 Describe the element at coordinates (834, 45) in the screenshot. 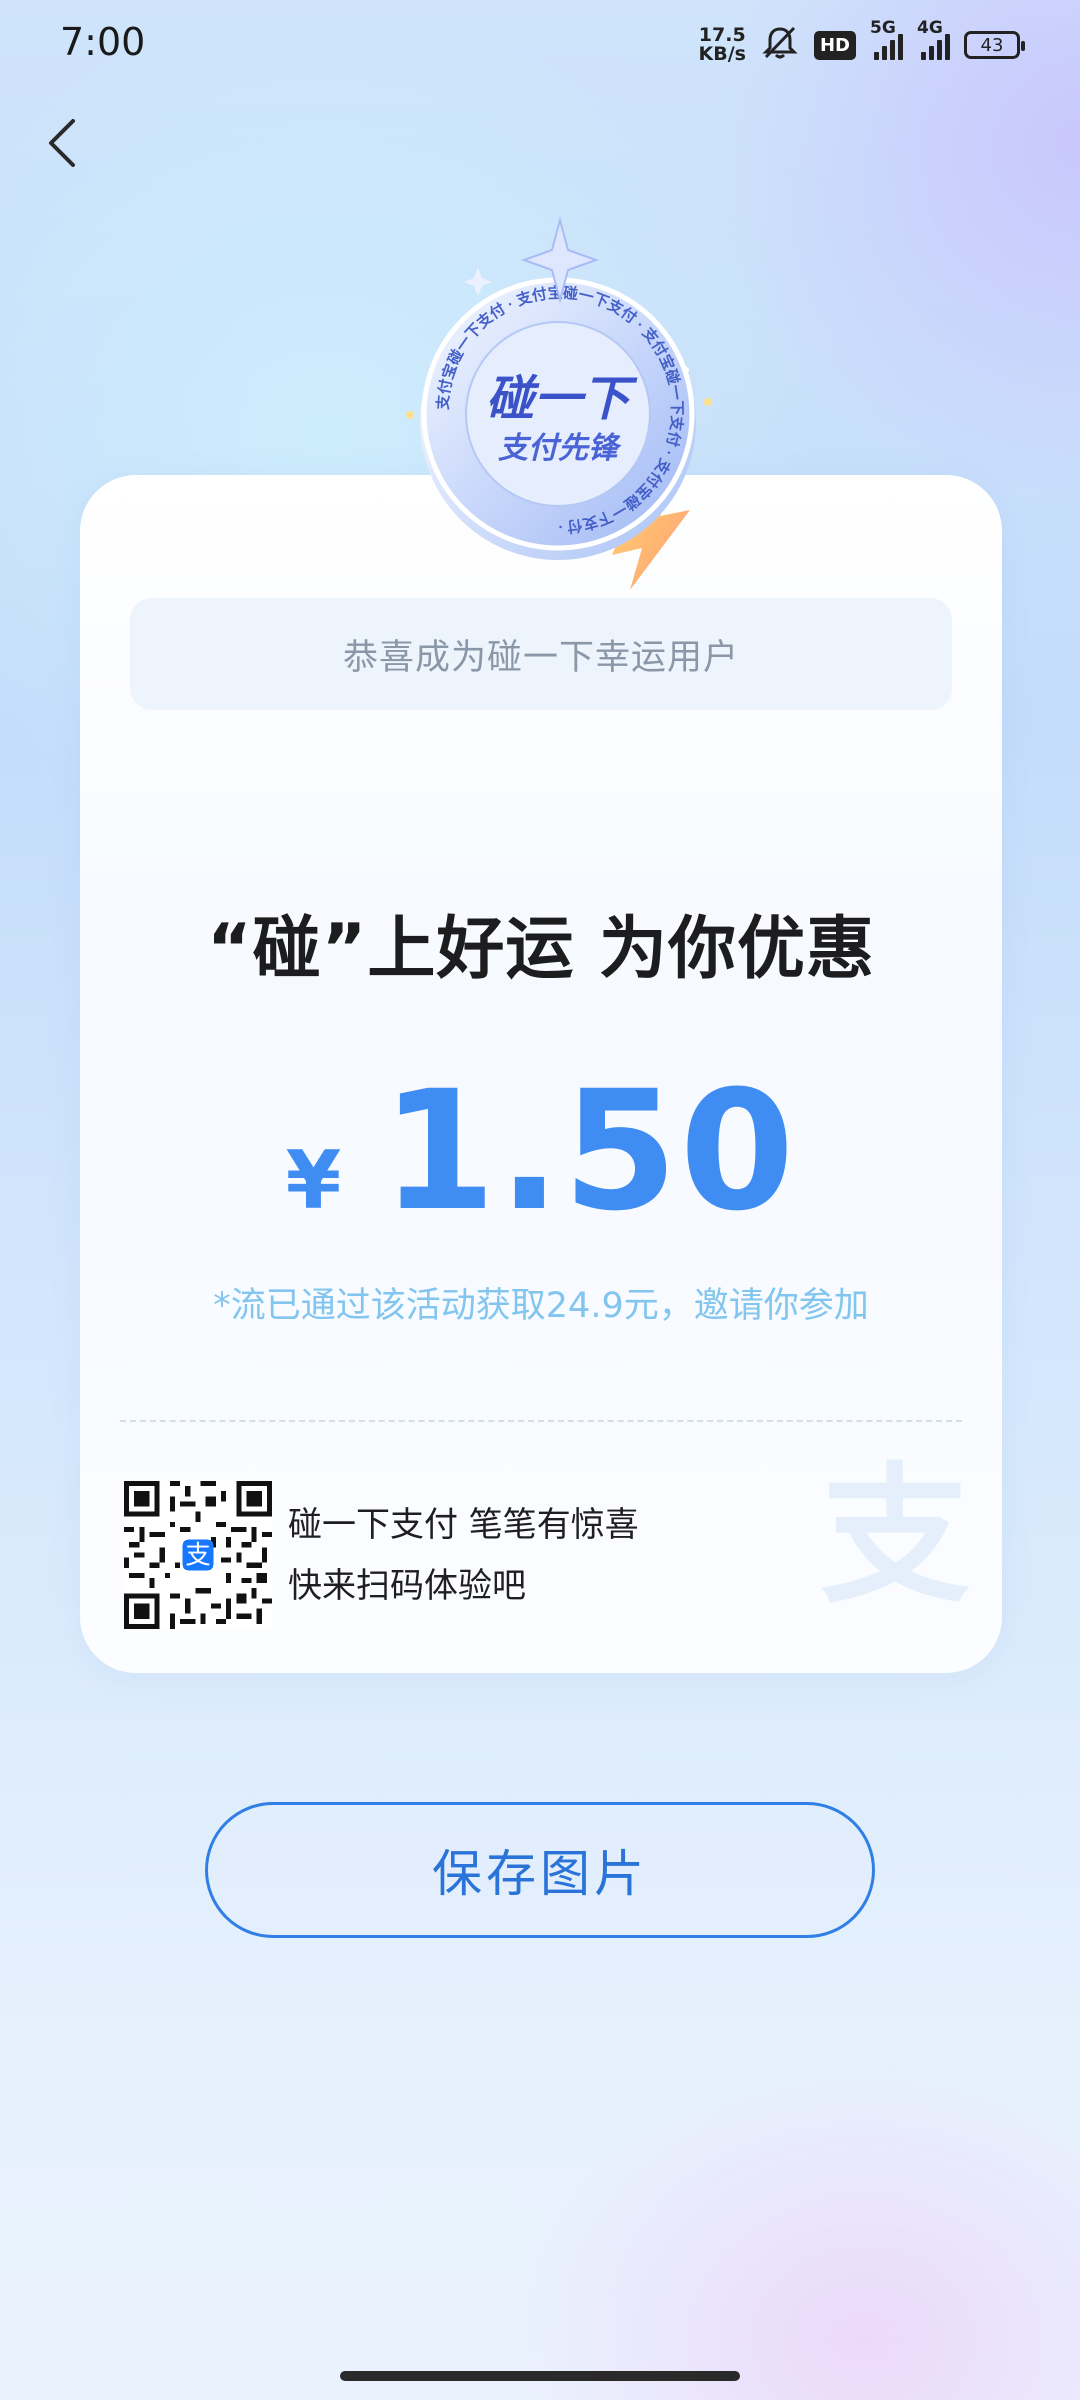

I see `hd-voice-badge: HD` at that location.